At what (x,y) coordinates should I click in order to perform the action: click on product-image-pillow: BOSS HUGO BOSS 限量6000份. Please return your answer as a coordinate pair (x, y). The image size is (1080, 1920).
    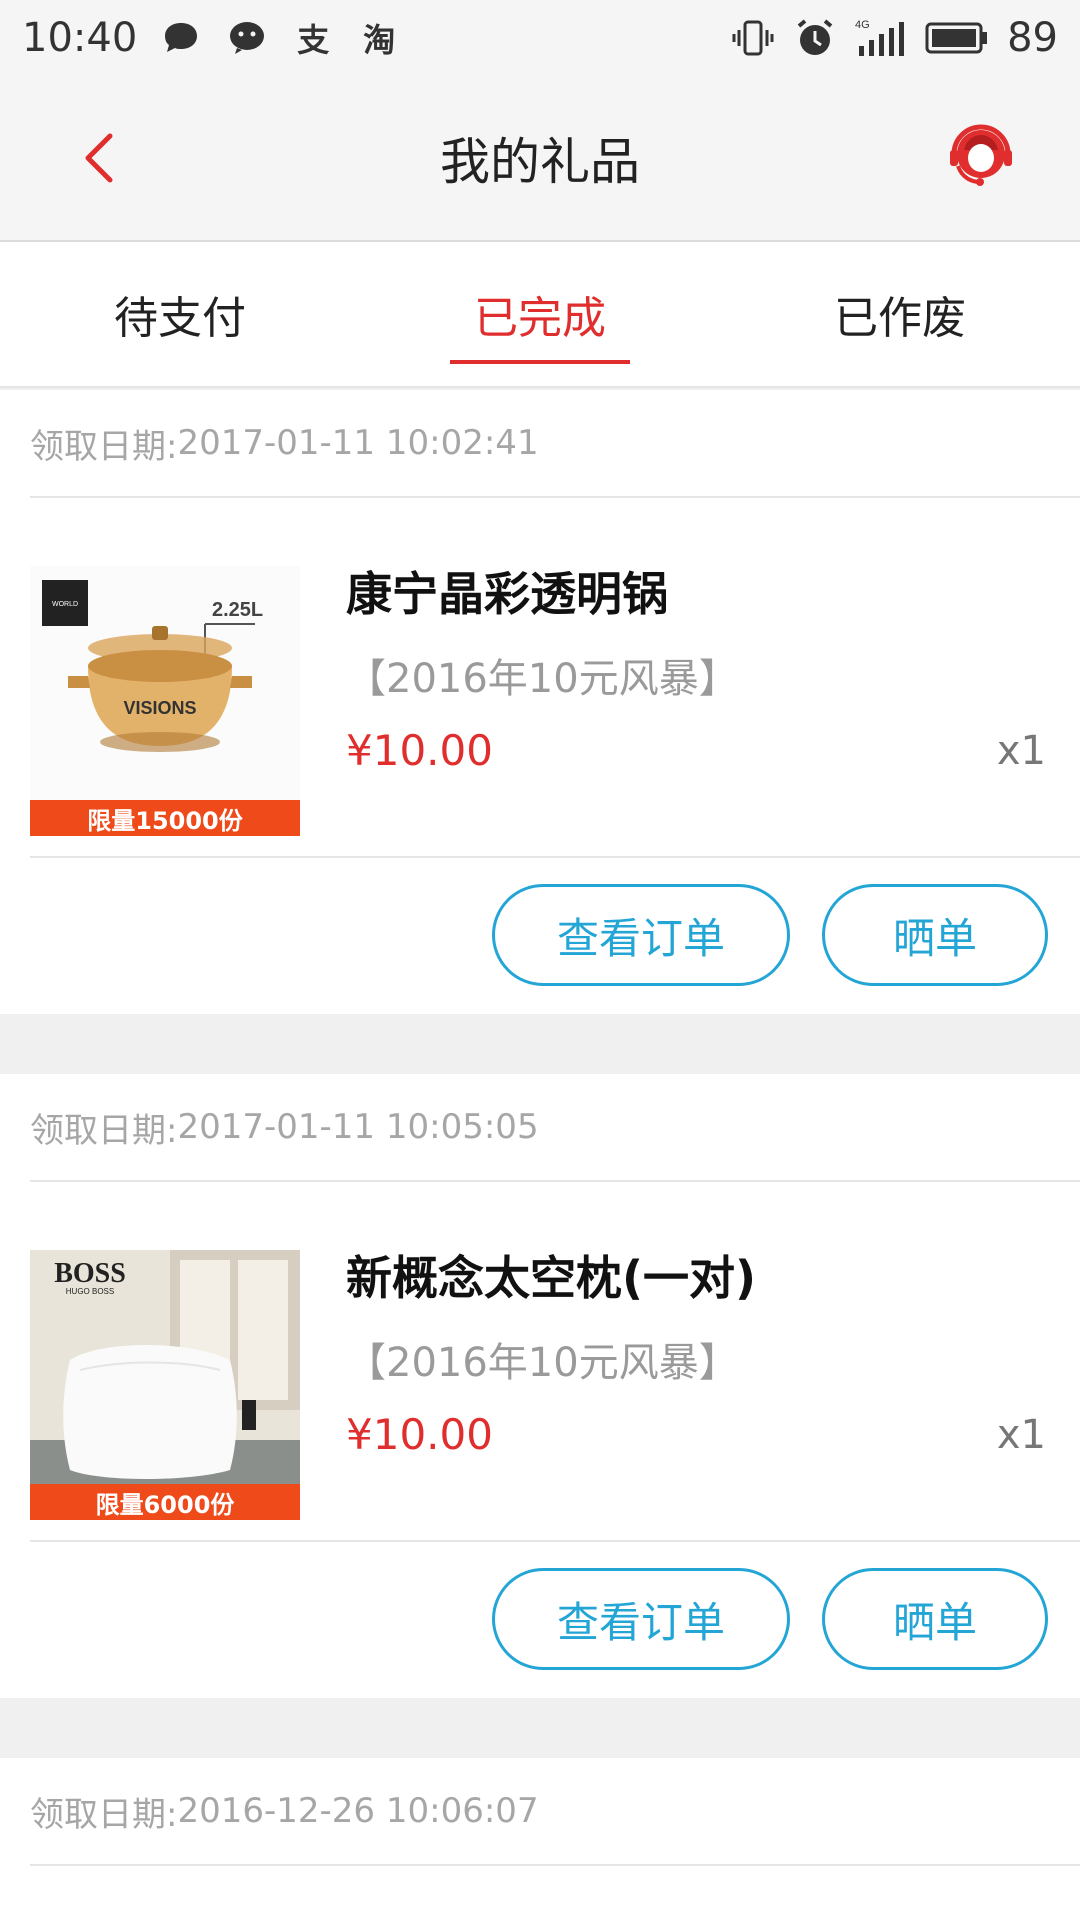
    Looking at the image, I should click on (165, 1385).